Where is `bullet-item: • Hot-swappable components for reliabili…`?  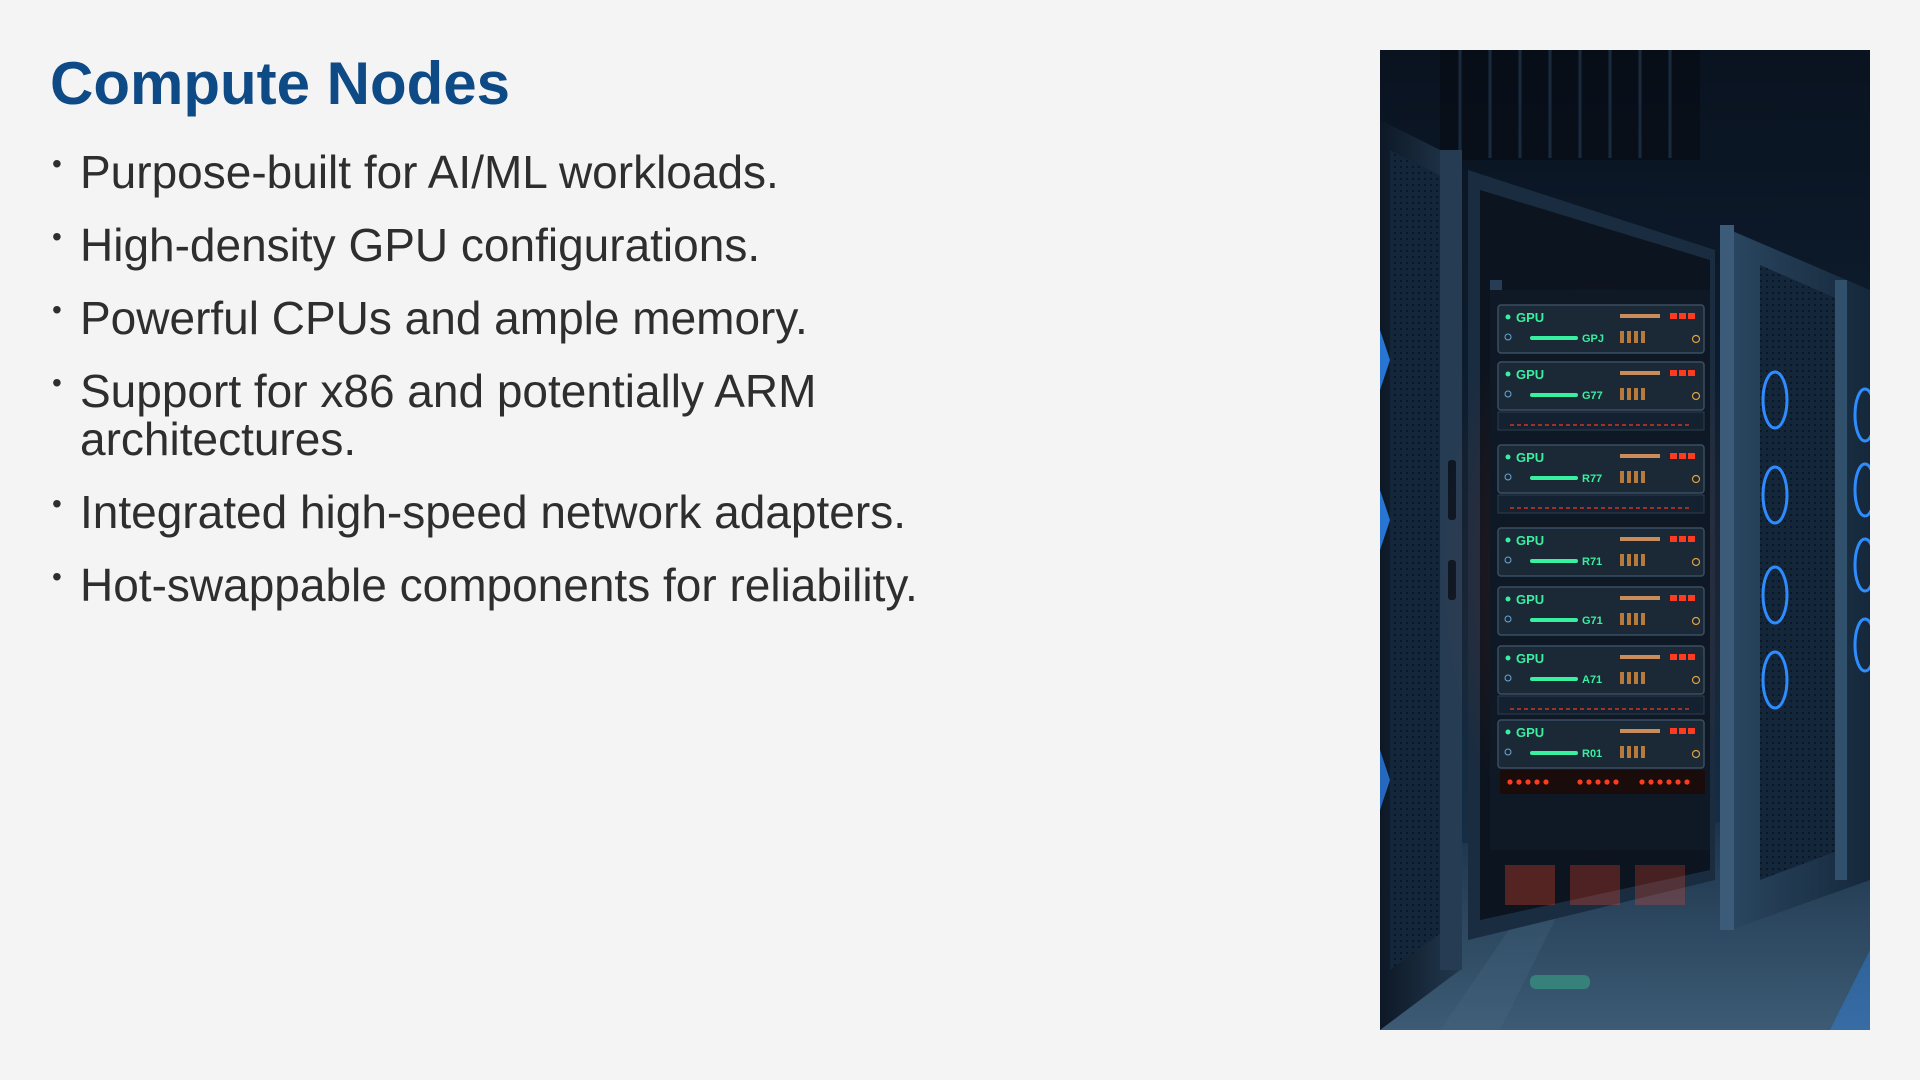
bullet-item: • Hot-swappable components for reliabili… is located at coordinates (510, 585).